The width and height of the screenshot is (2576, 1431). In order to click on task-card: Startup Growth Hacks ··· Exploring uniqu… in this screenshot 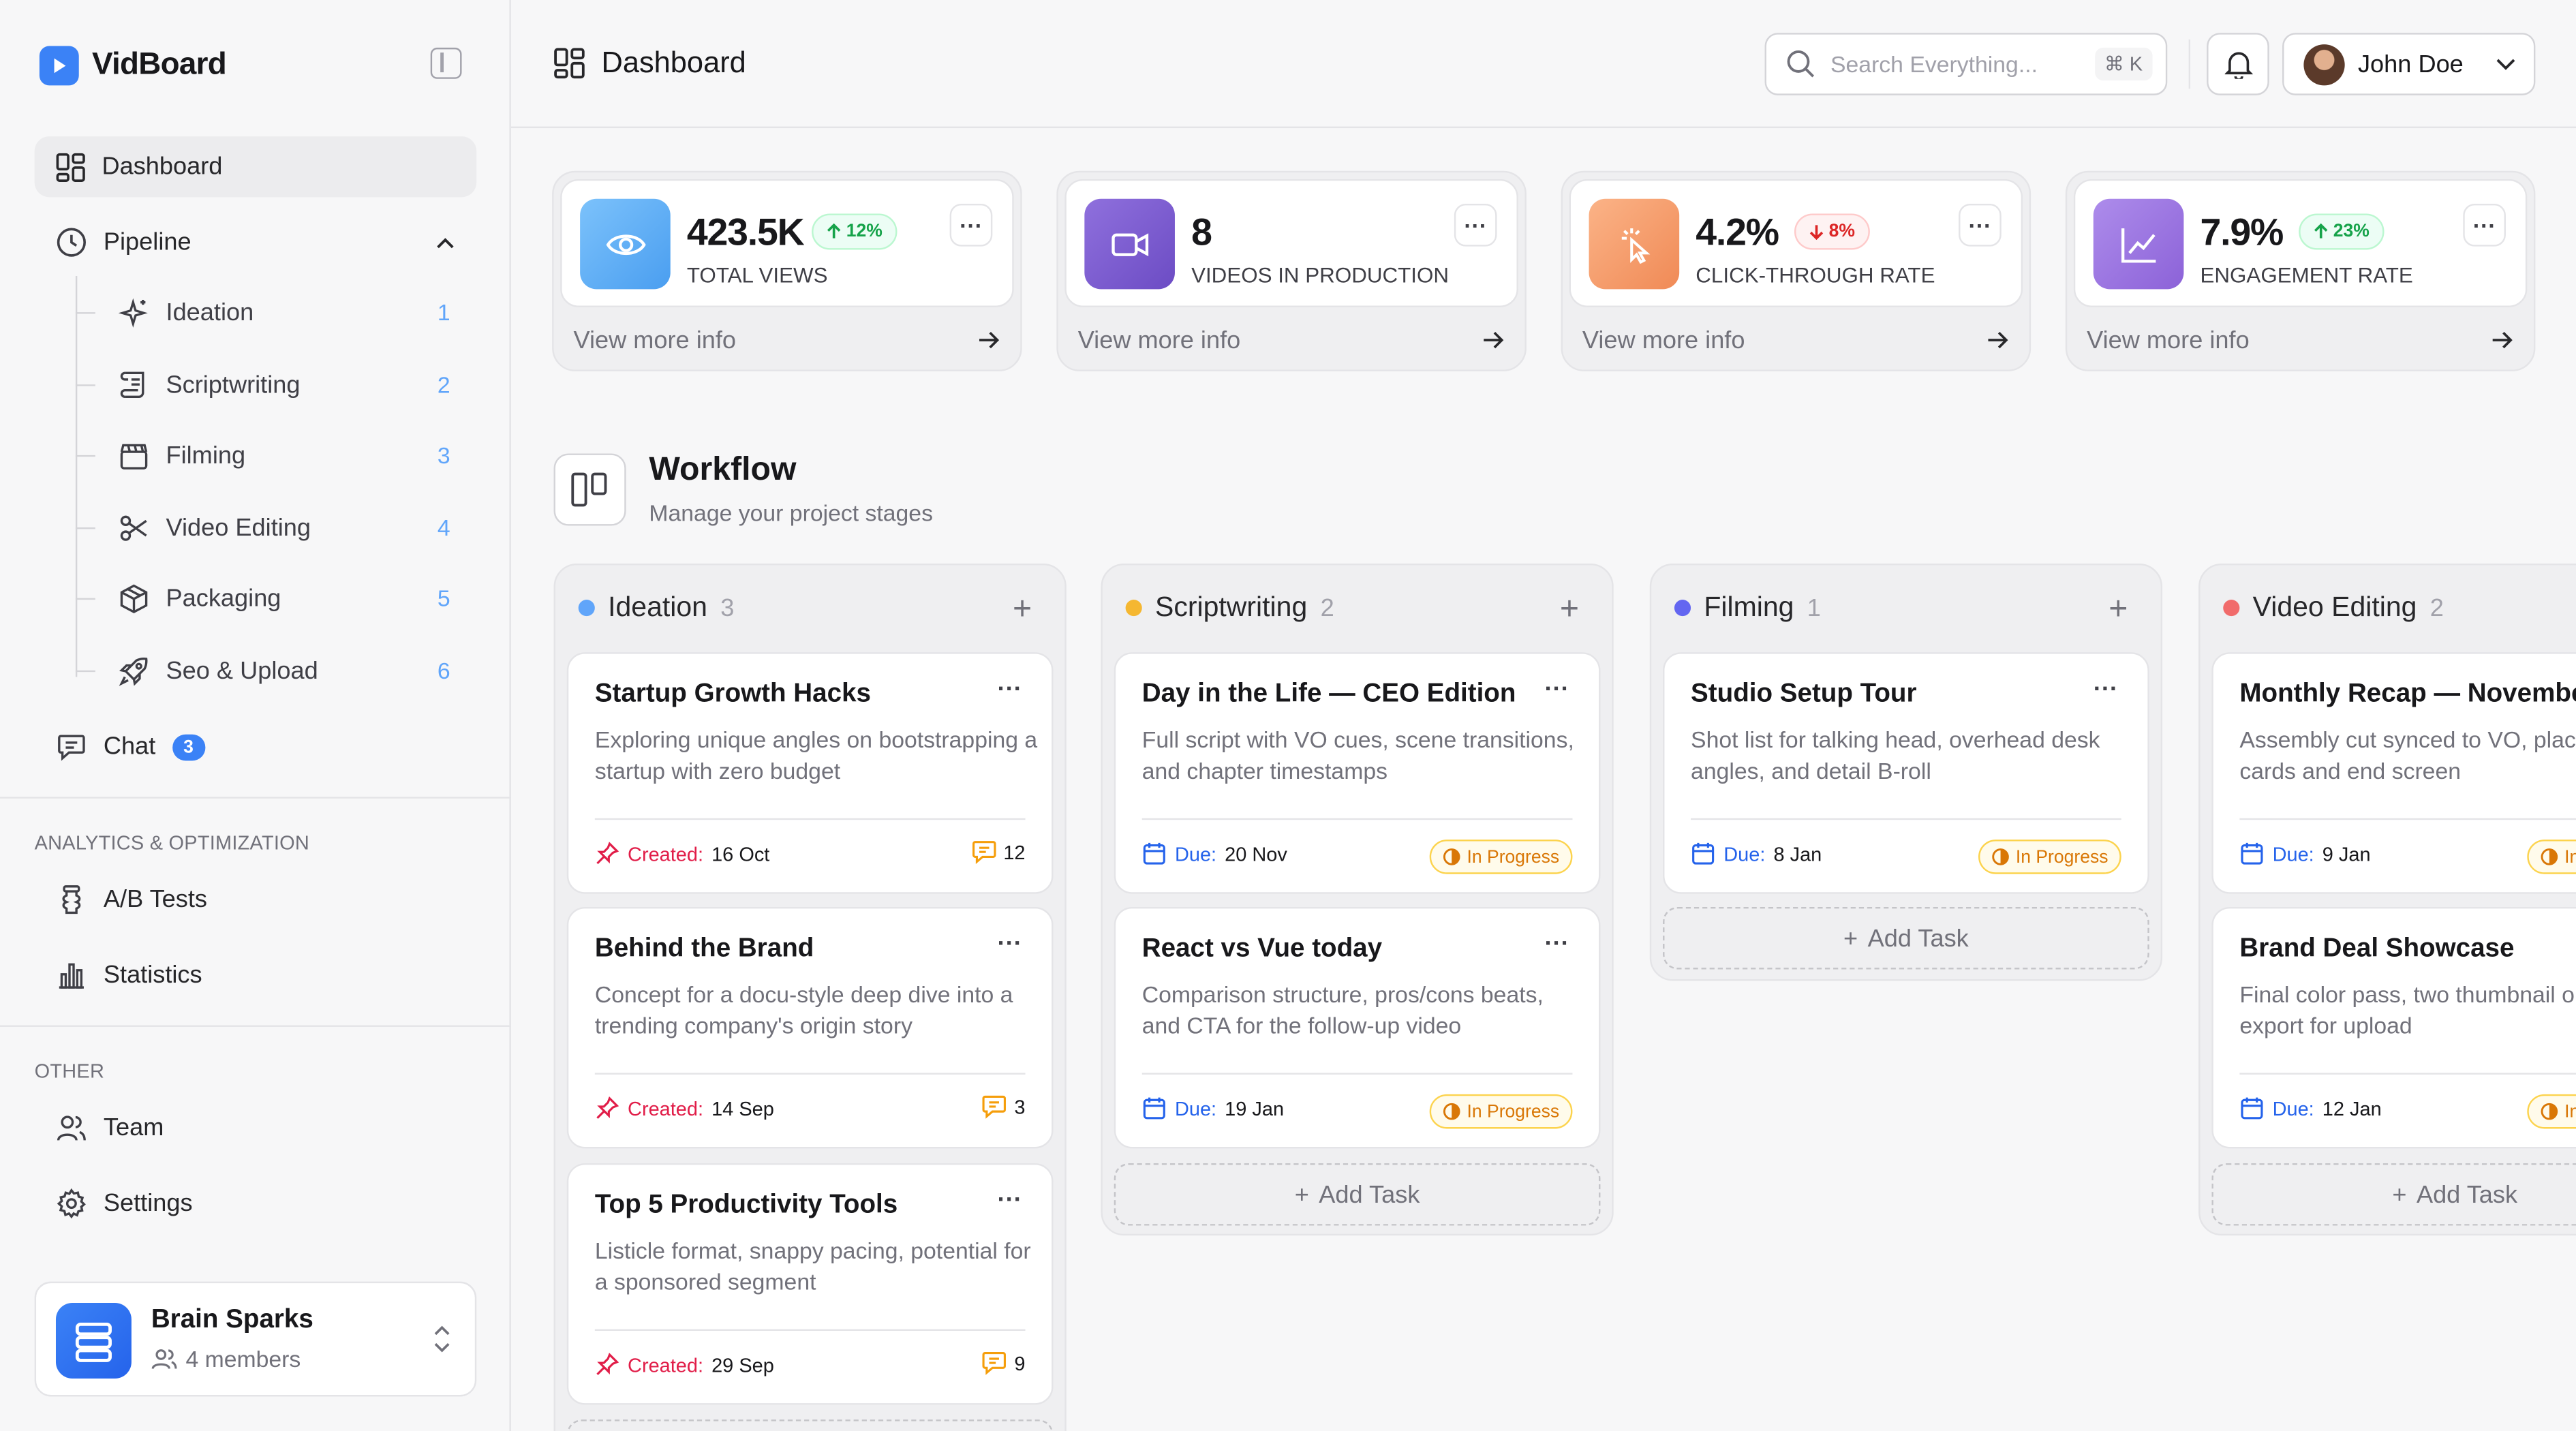, I will do `click(810, 773)`.